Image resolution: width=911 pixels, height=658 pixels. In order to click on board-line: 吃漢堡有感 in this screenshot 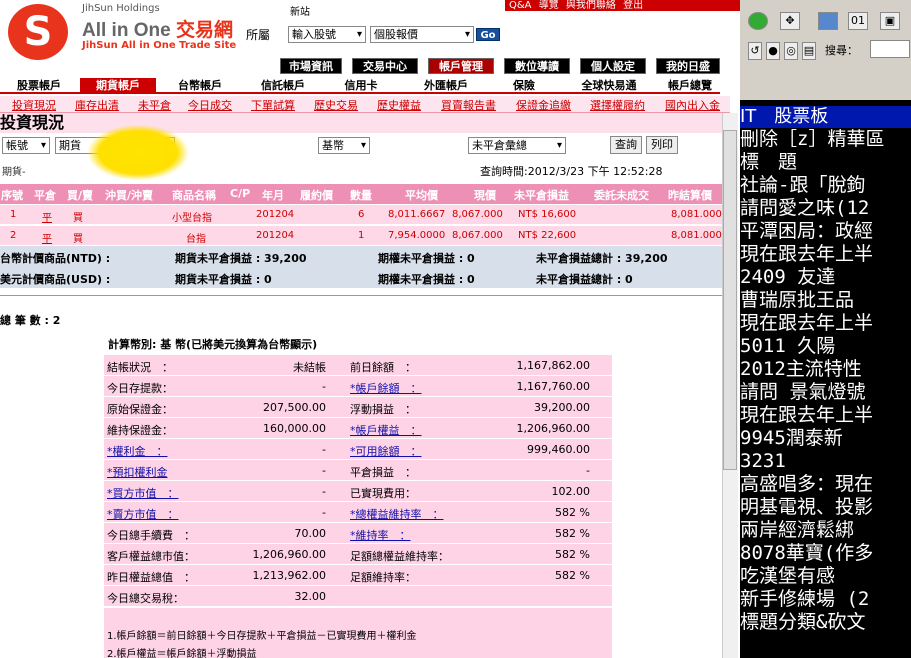, I will do `click(787, 576)`.